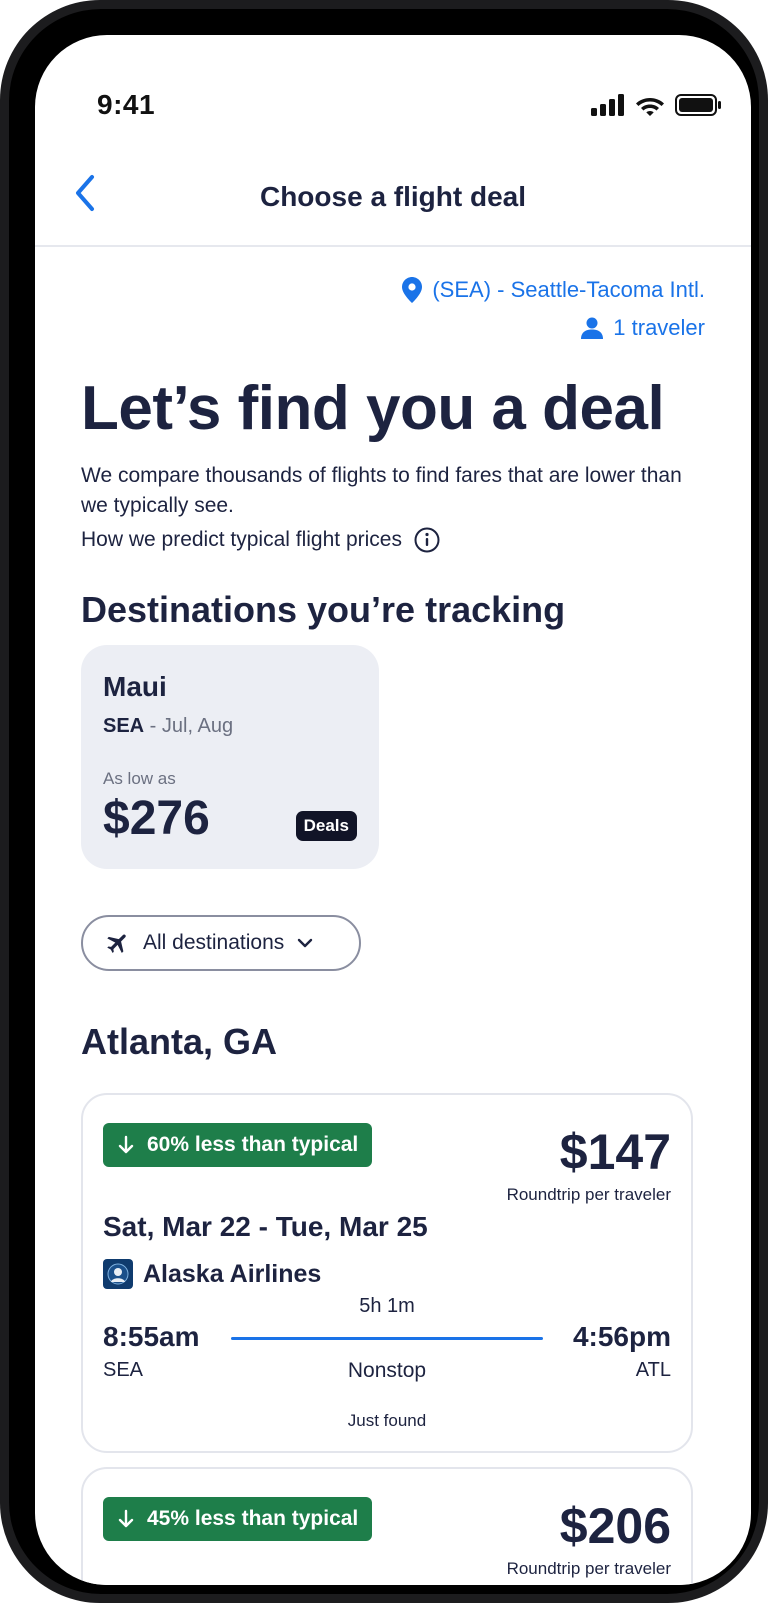 The image size is (768, 1603). I want to click on page-title: Choose a flight deal, so click(393, 196).